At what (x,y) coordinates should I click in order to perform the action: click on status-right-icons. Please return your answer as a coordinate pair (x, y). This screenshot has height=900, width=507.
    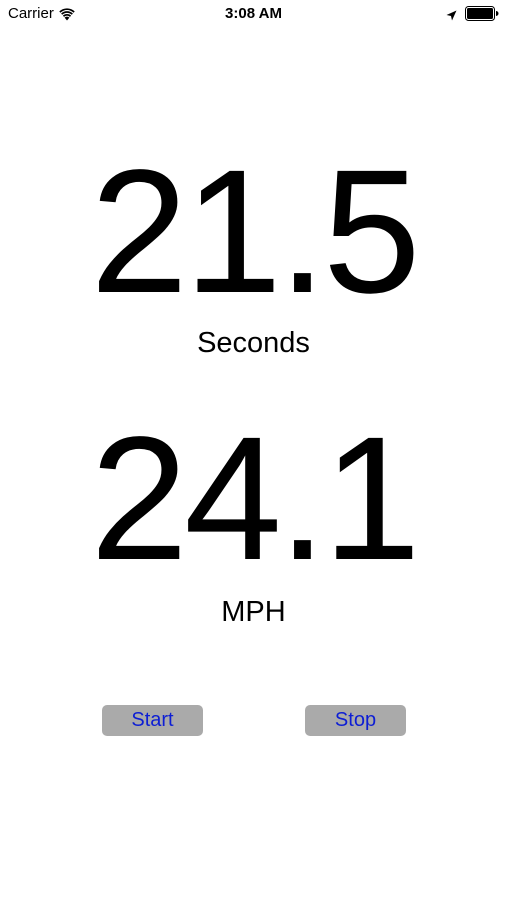
    Looking at the image, I should click on (472, 13).